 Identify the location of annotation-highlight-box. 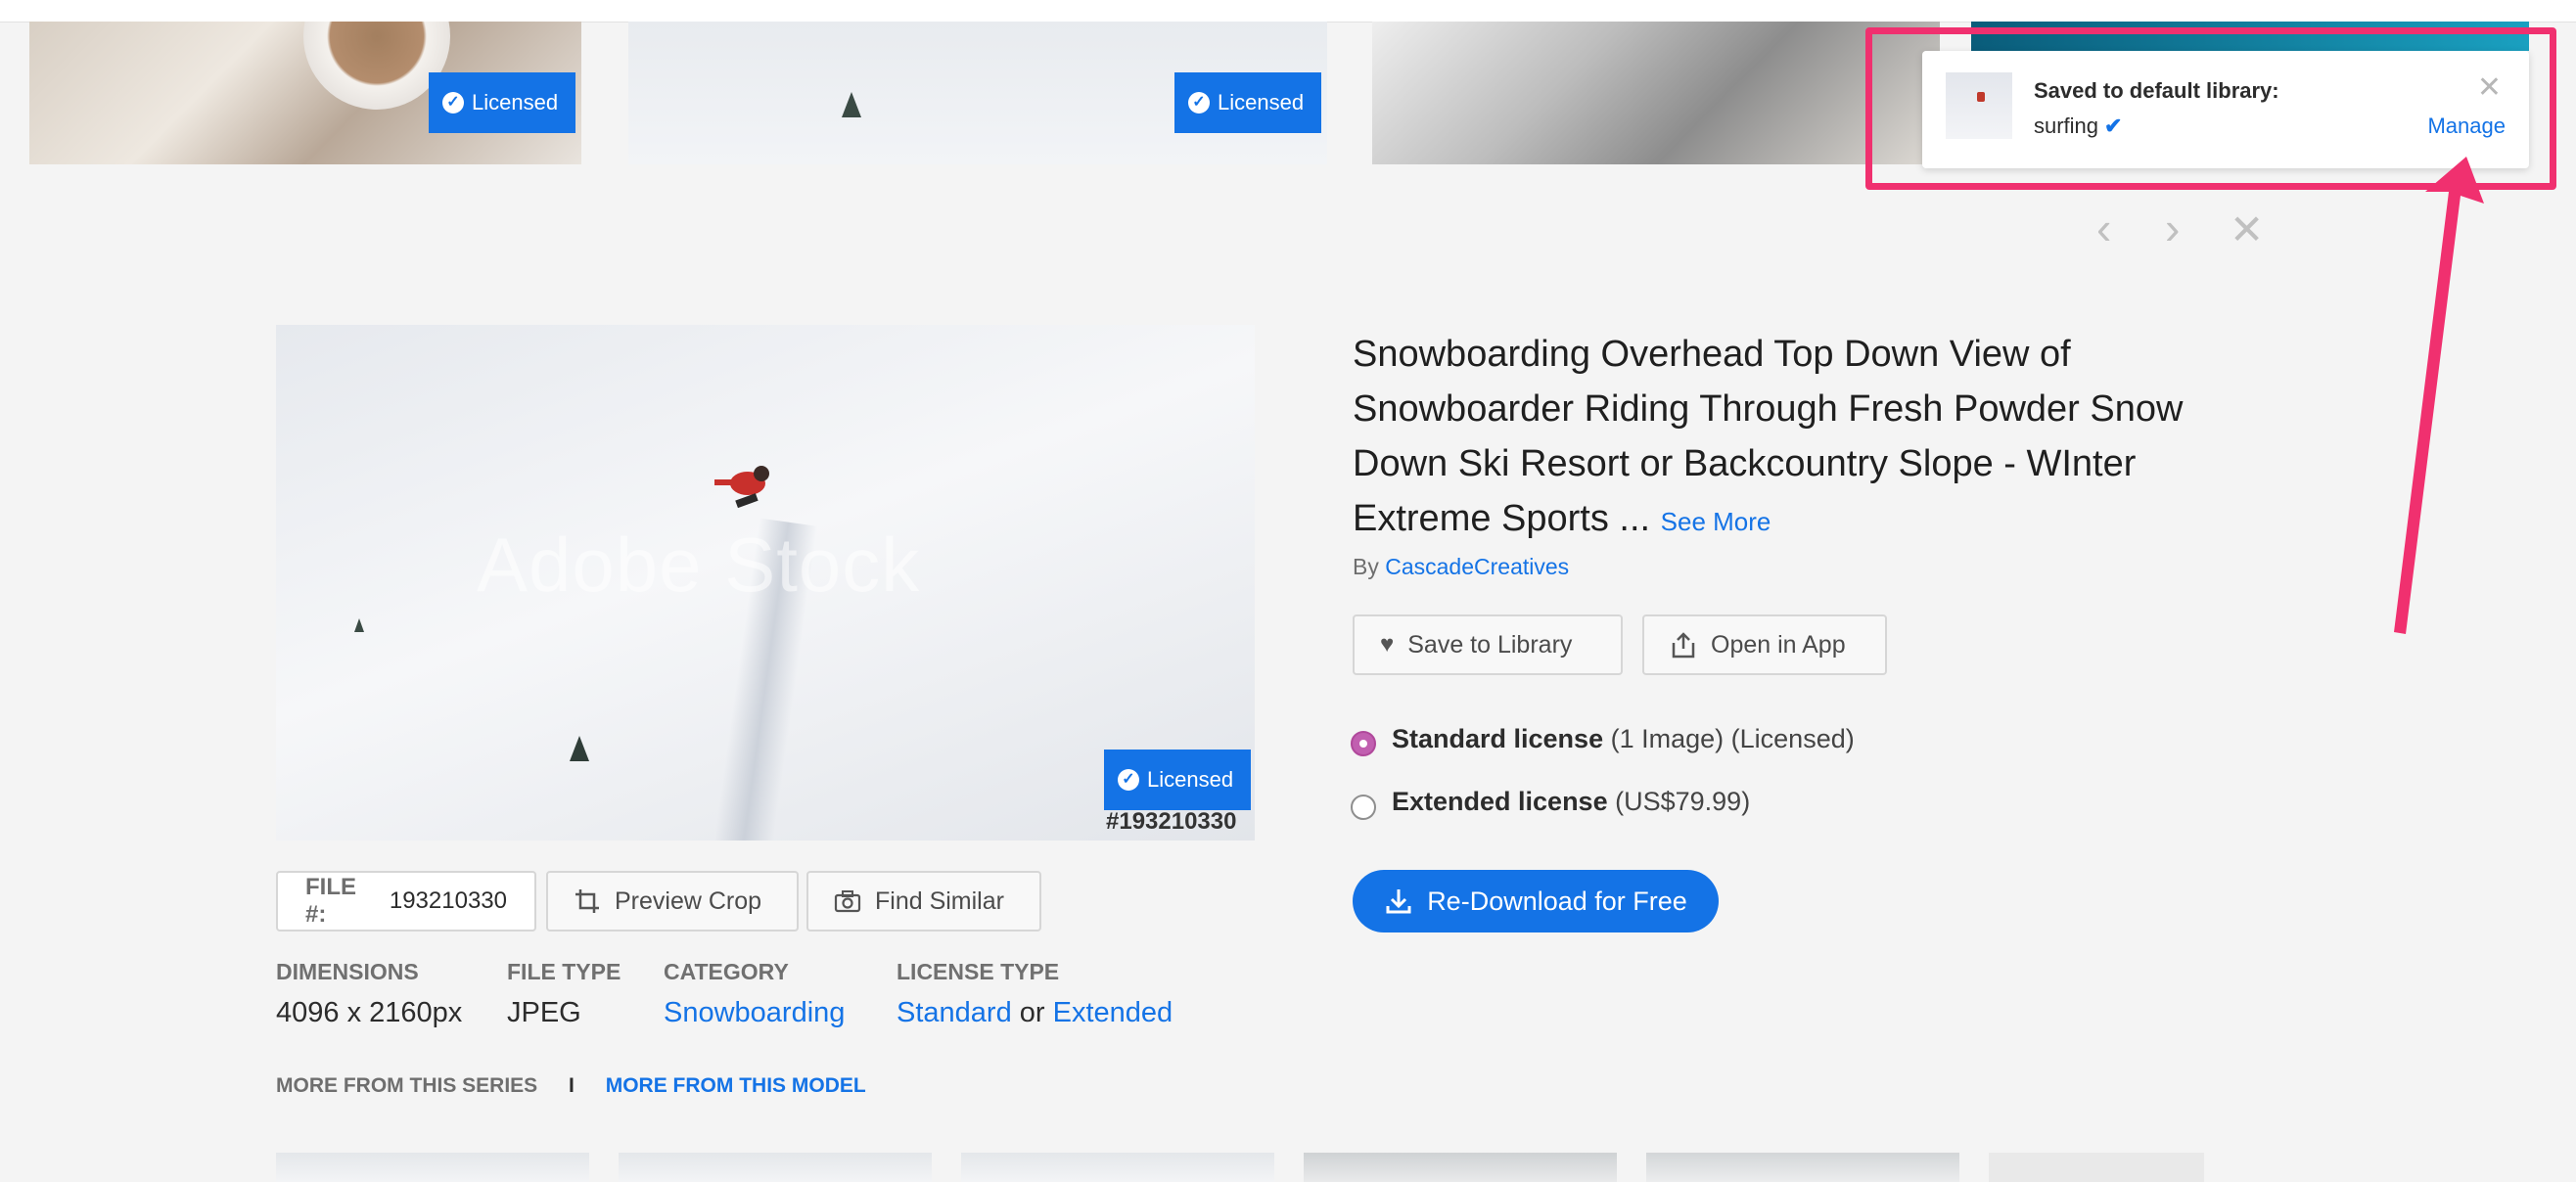
(2210, 108).